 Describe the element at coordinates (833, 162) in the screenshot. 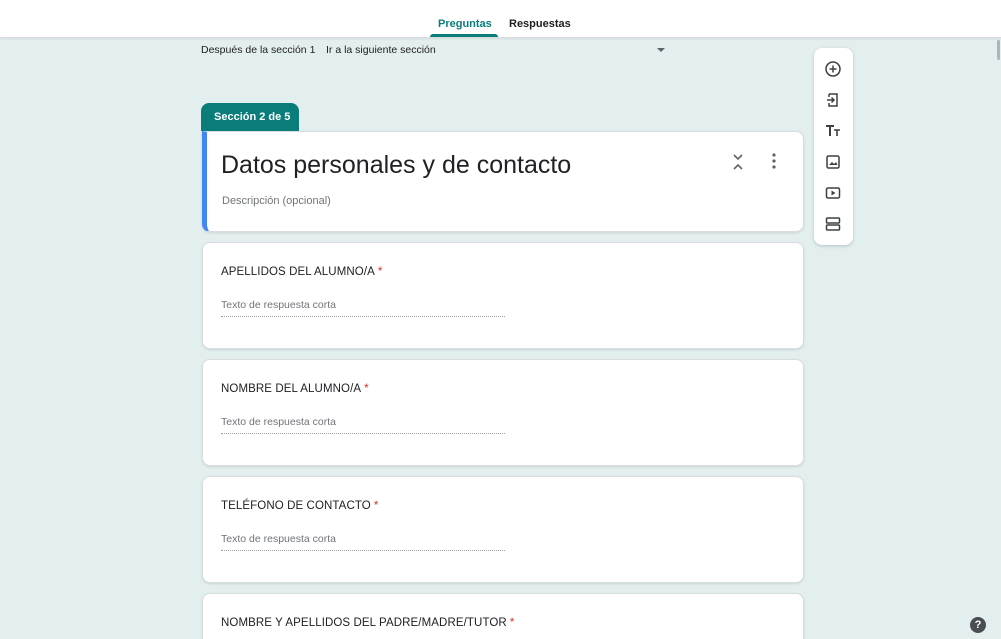

I see `add-image-icon` at that location.